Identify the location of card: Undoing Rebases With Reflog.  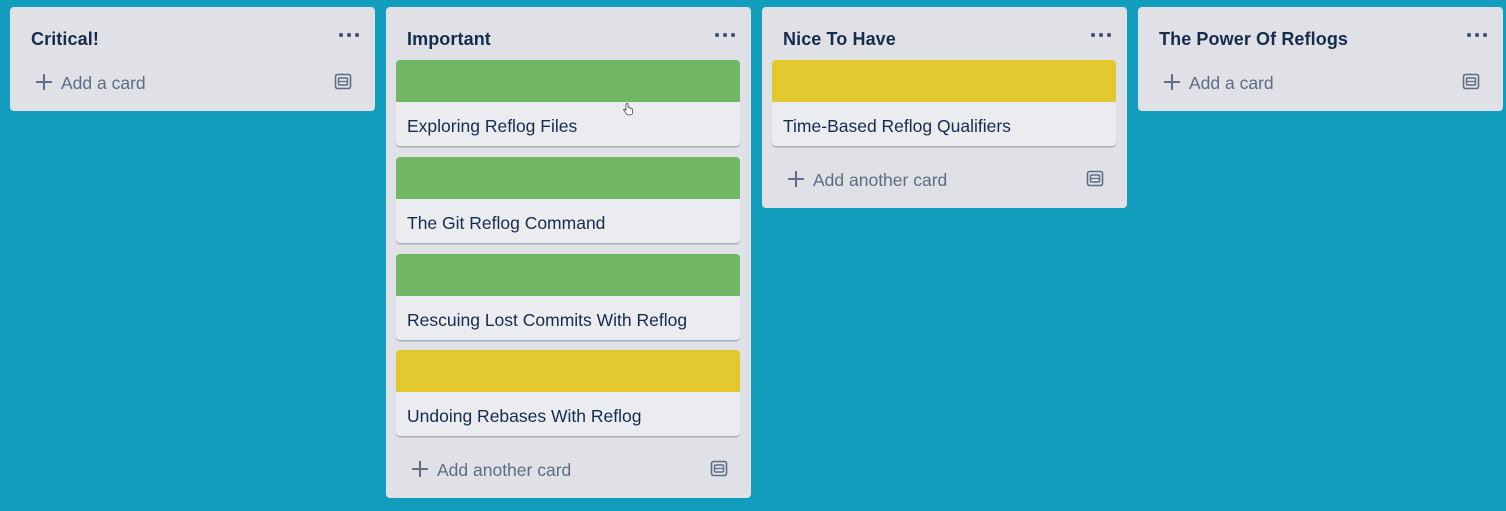
(568, 393).